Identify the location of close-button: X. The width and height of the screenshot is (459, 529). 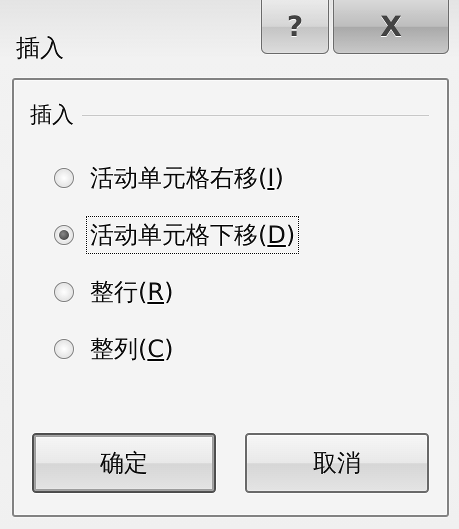
(391, 27).